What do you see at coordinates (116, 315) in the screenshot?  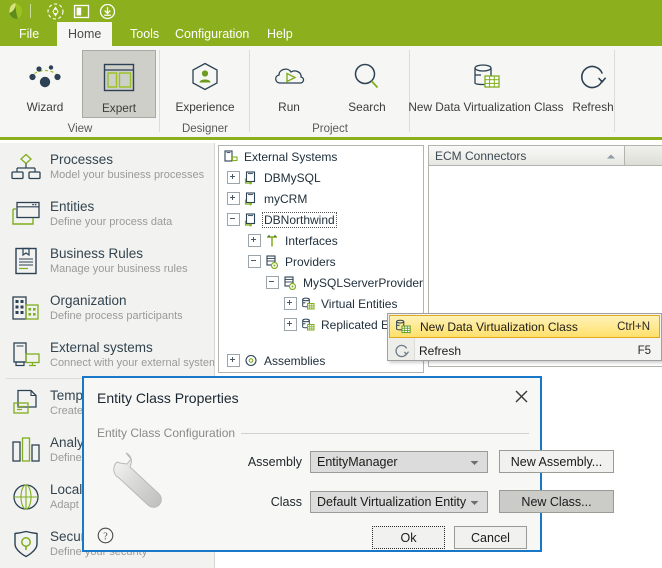 I see `sidebar-item-subtitle: Define process participants` at bounding box center [116, 315].